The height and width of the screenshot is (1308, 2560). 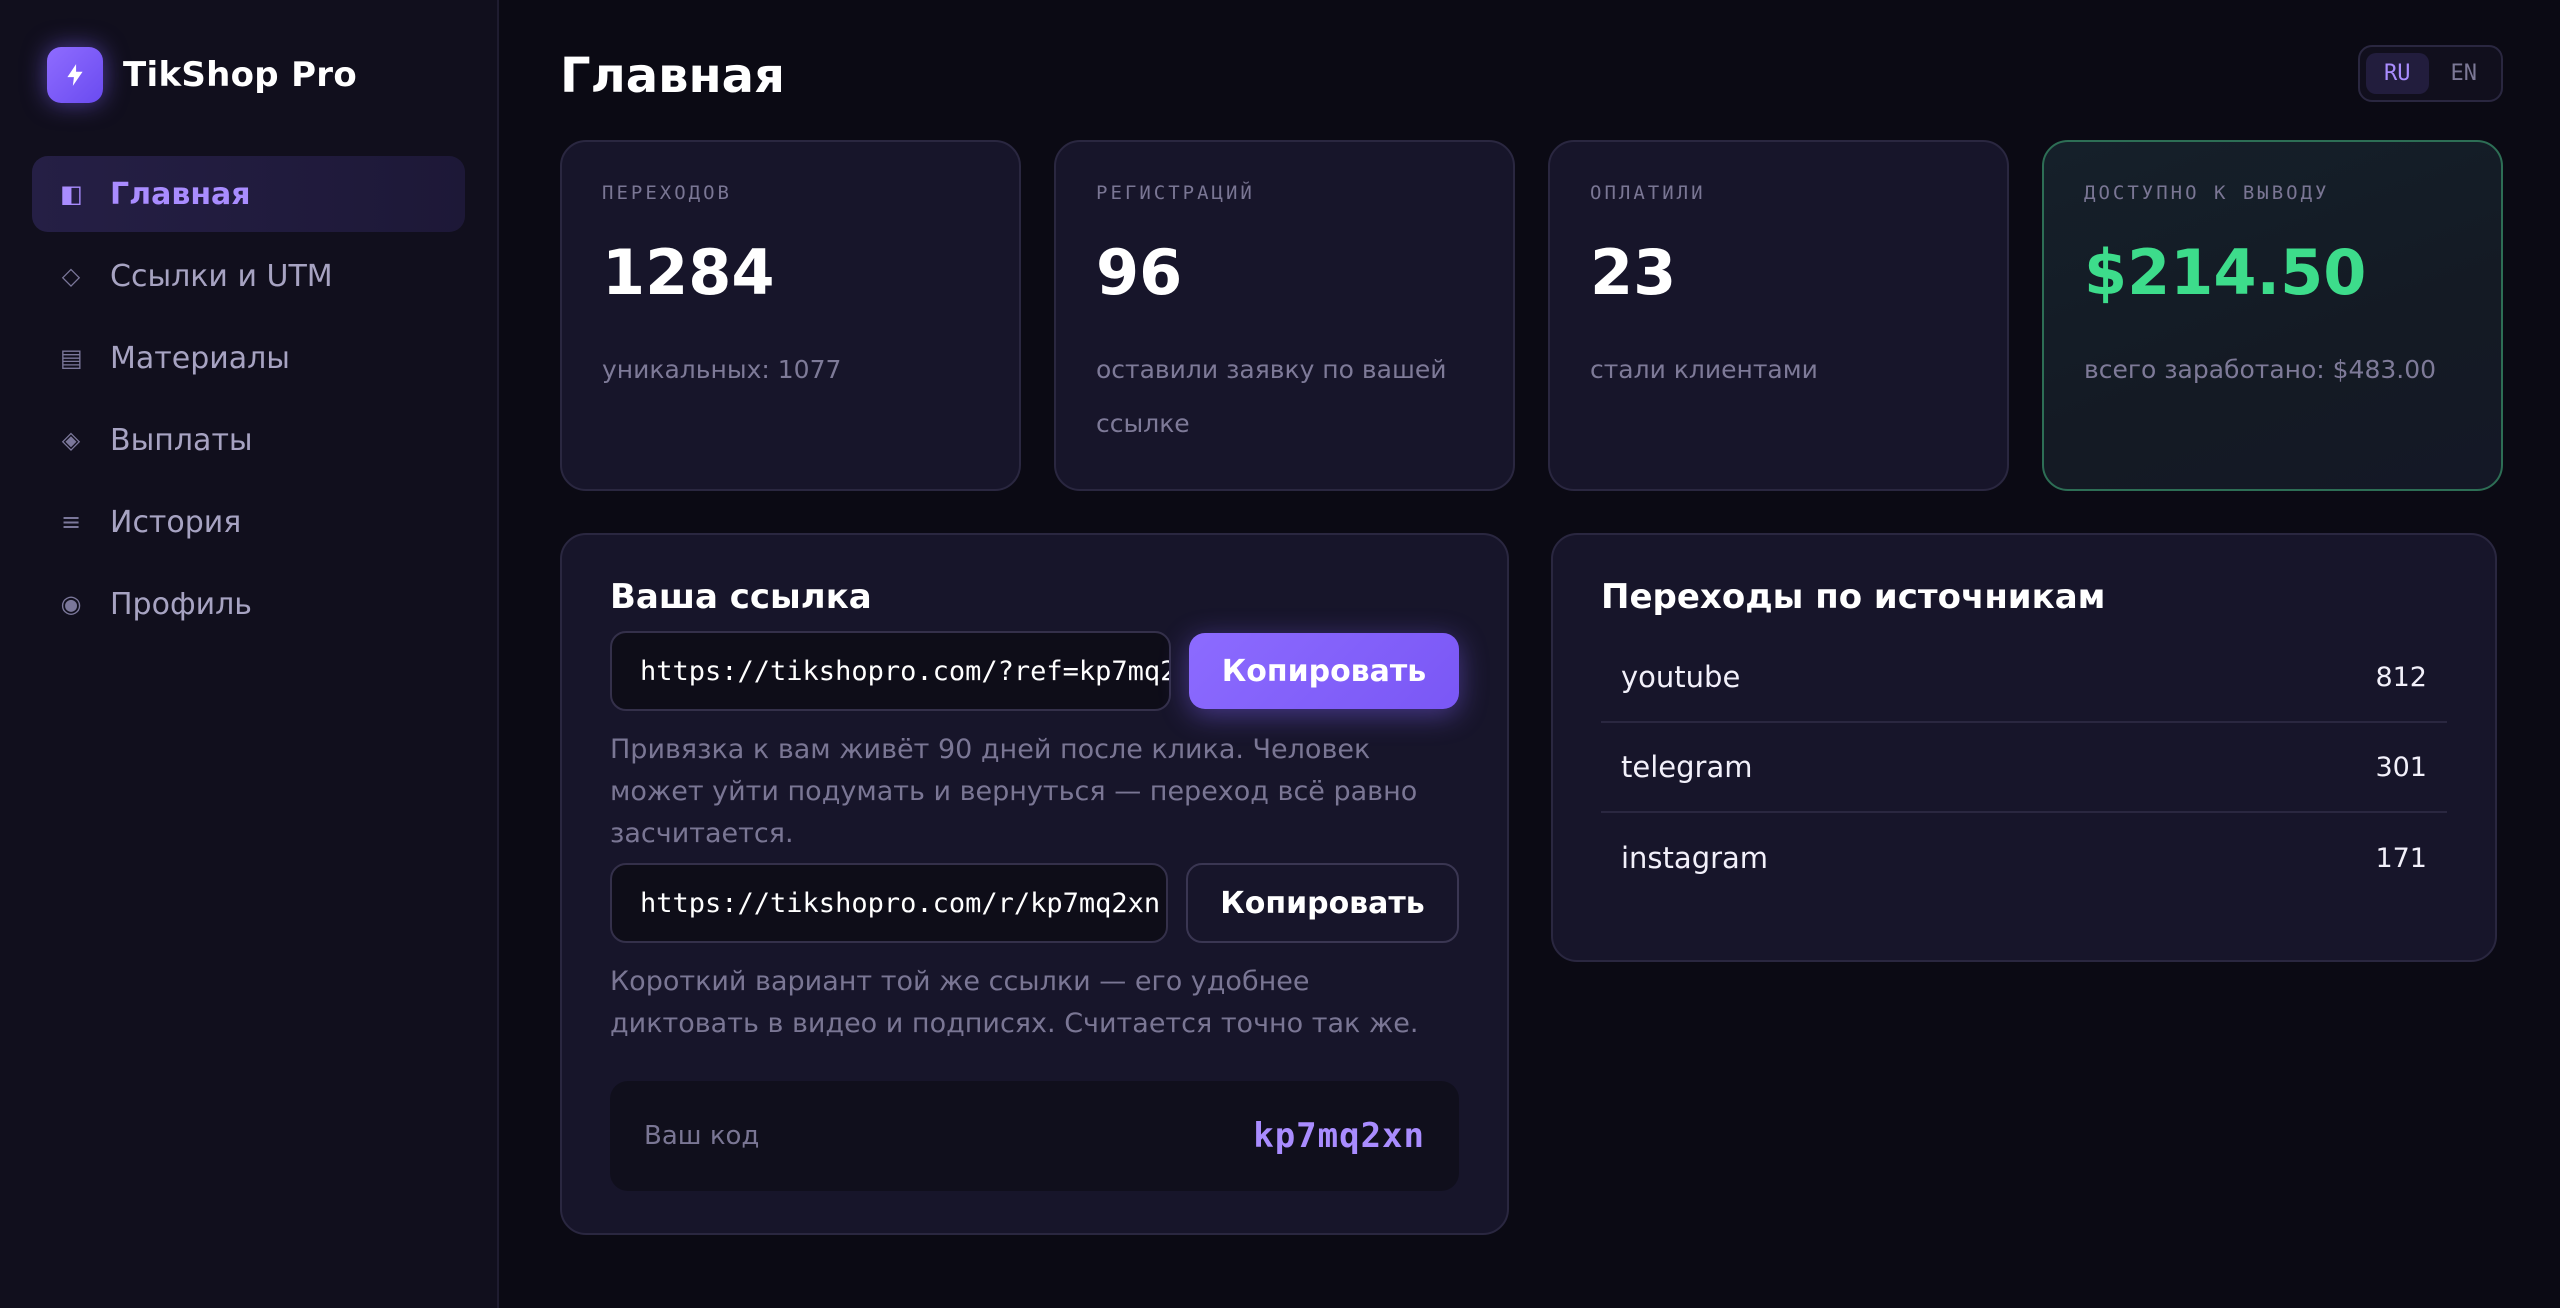 I want to click on source-name: instagram, so click(x=1695, y=858).